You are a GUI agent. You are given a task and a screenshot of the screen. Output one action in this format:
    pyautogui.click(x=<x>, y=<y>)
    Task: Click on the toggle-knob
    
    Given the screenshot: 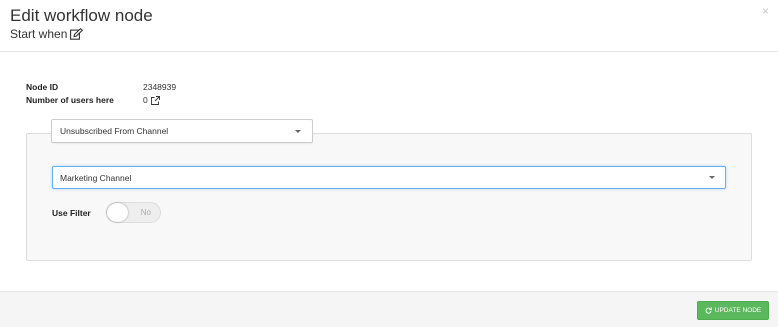 What is the action you would take?
    pyautogui.click(x=117, y=212)
    